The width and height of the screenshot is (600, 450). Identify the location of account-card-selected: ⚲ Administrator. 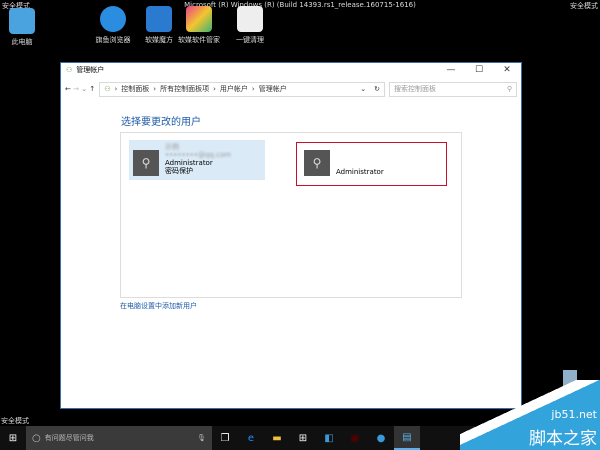
(371, 164).